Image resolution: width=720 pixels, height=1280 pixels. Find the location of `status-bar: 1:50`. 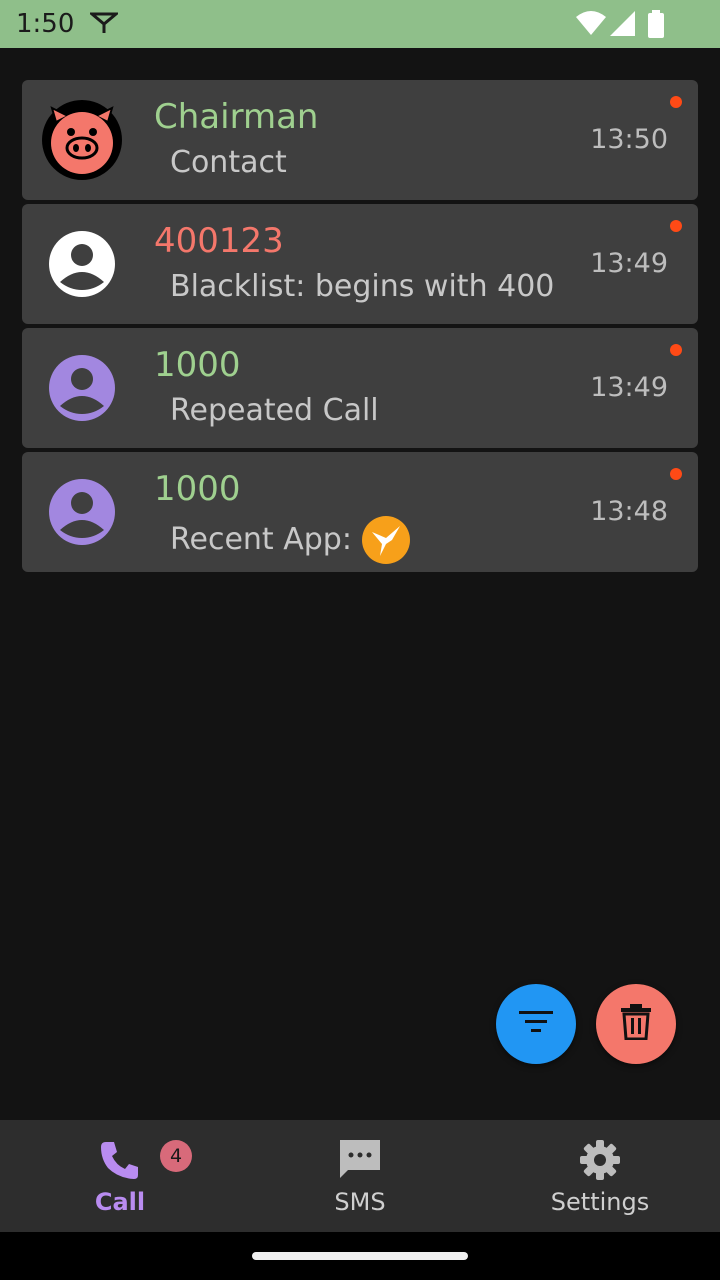

status-bar: 1:50 is located at coordinates (360, 24).